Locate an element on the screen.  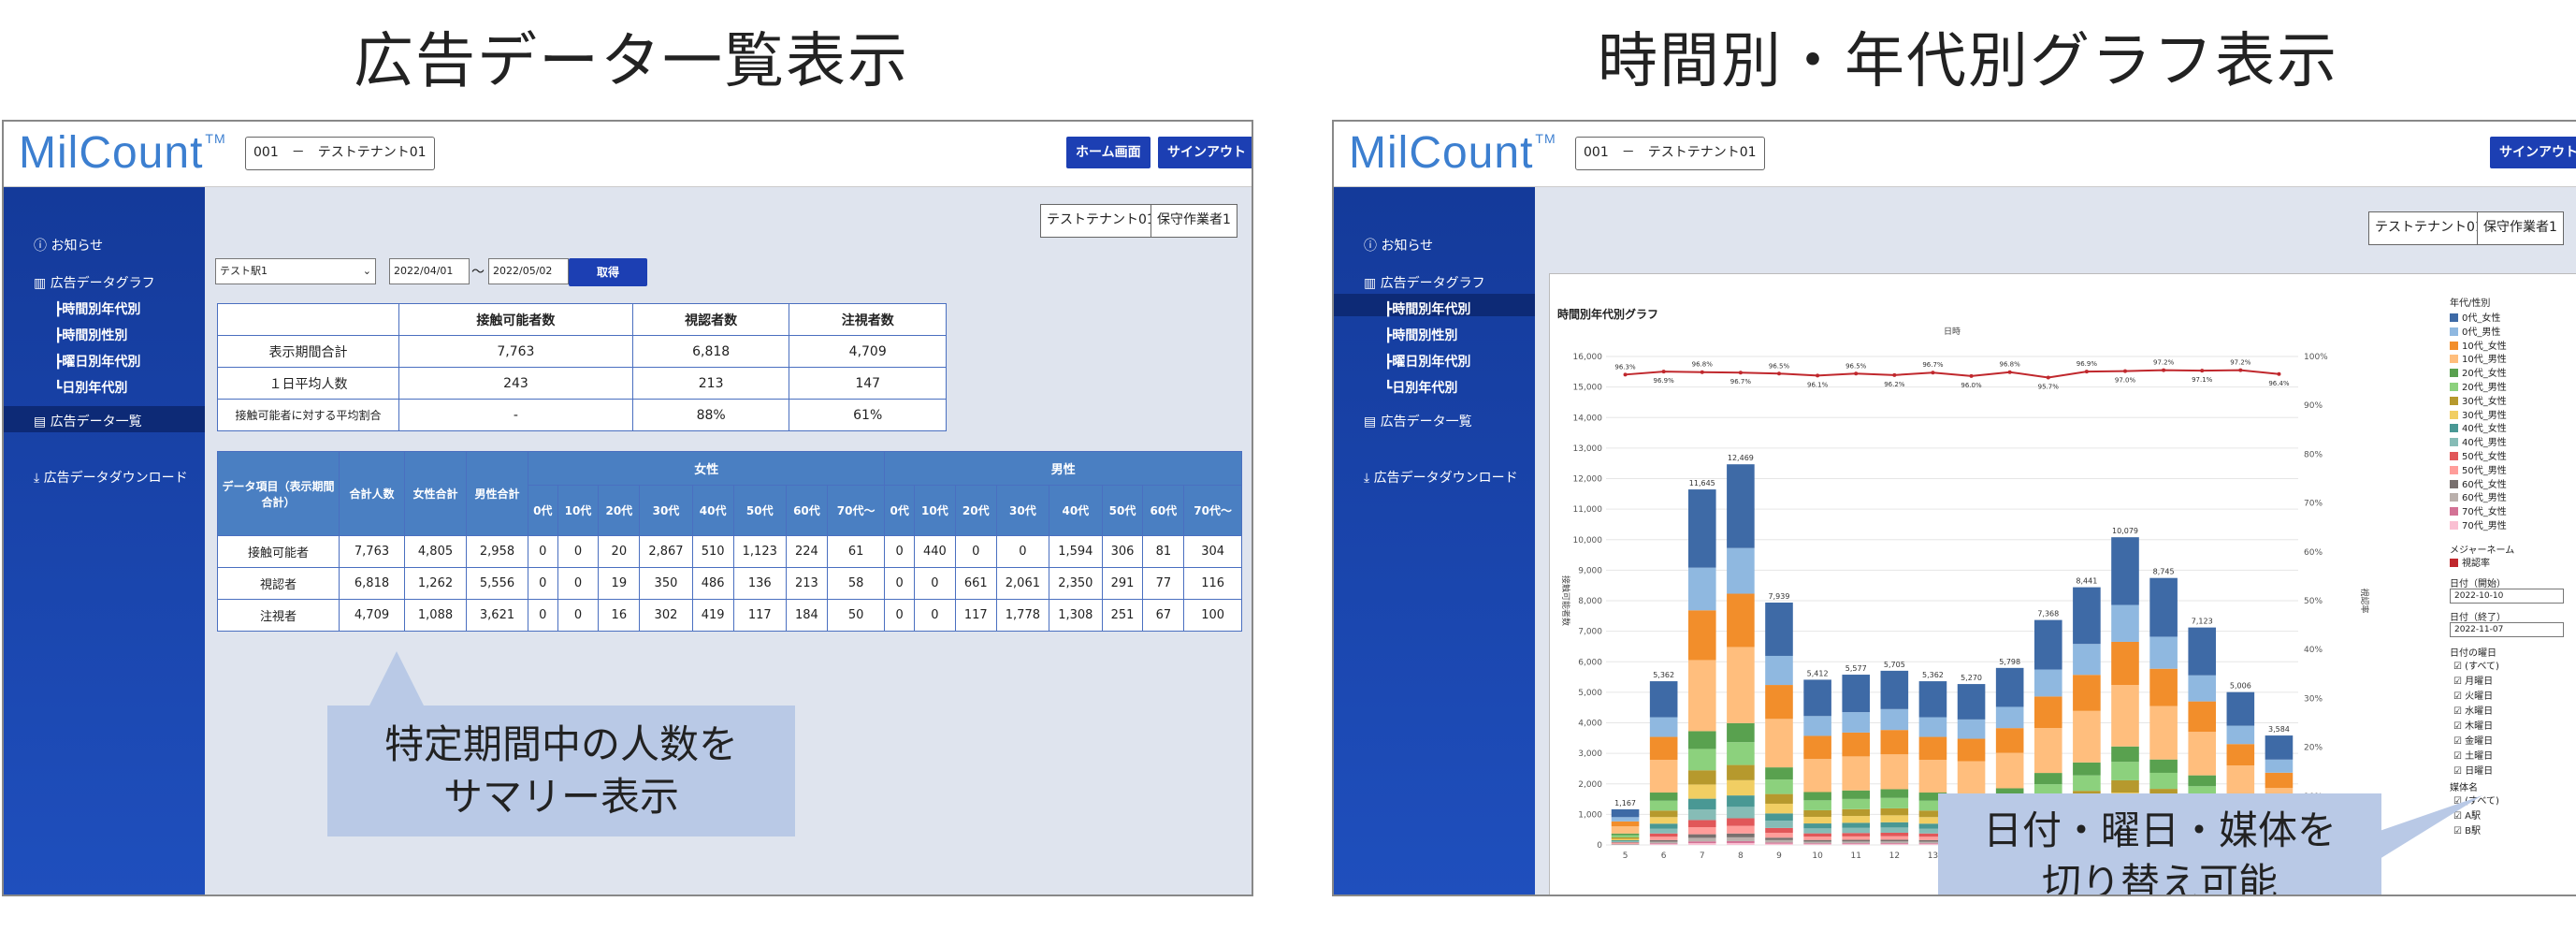
legend-item: 40代_男性 is located at coordinates (2478, 441).